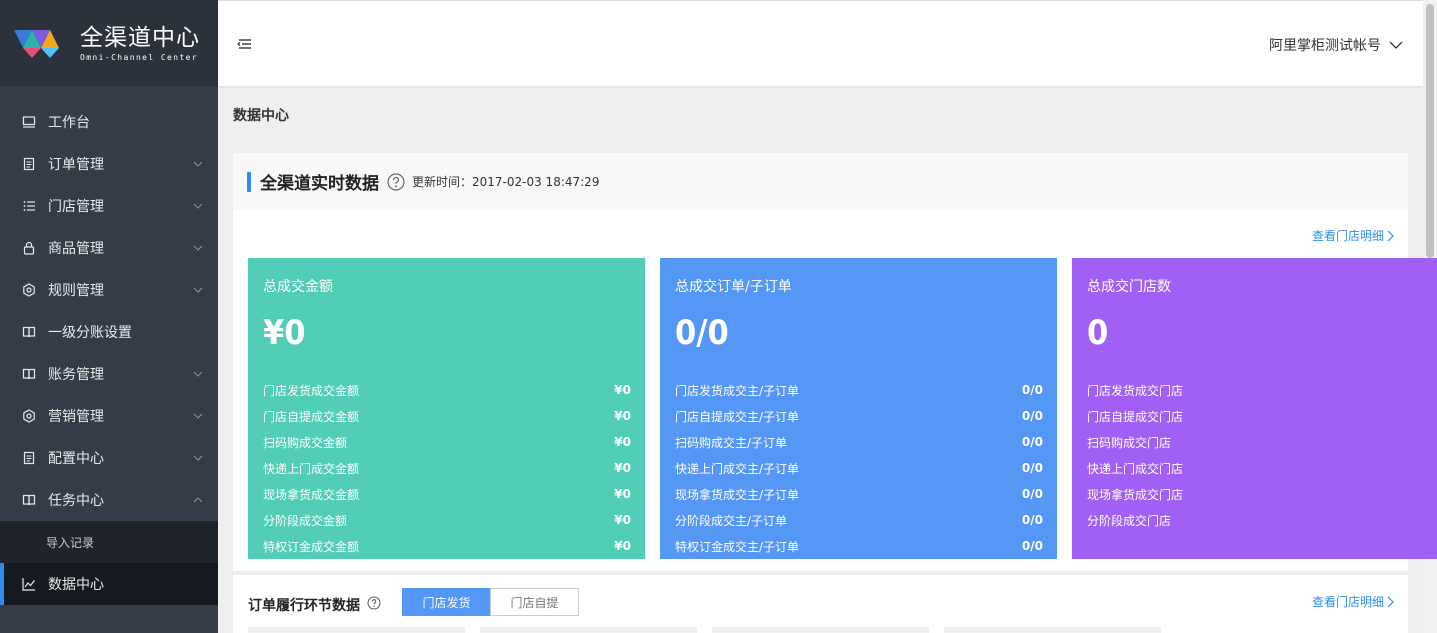  I want to click on stat-row: 门店发货成交门店0, so click(1262, 390).